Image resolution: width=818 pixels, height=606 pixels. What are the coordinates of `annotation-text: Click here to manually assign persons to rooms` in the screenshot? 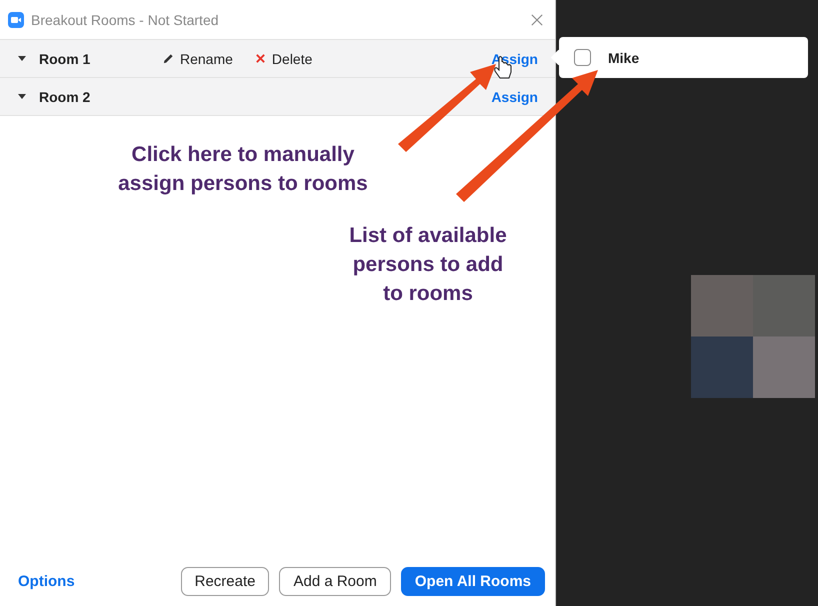 It's located at (243, 169).